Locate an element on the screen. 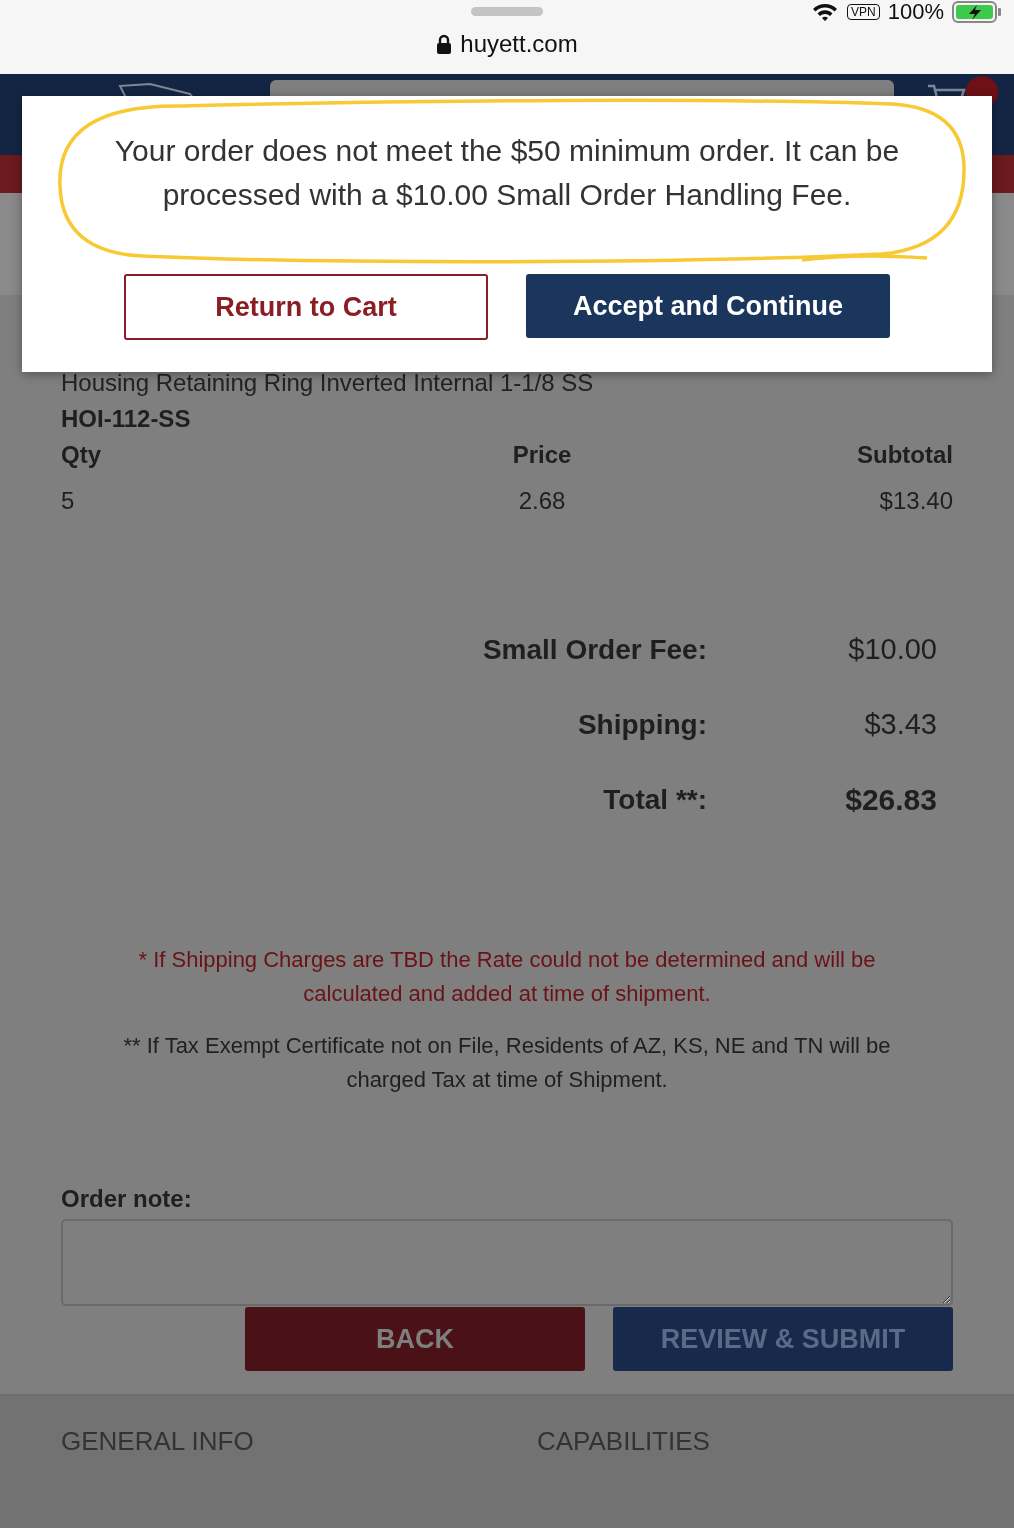 The height and width of the screenshot is (1528, 1014). wifi-icon is located at coordinates (825, 12).